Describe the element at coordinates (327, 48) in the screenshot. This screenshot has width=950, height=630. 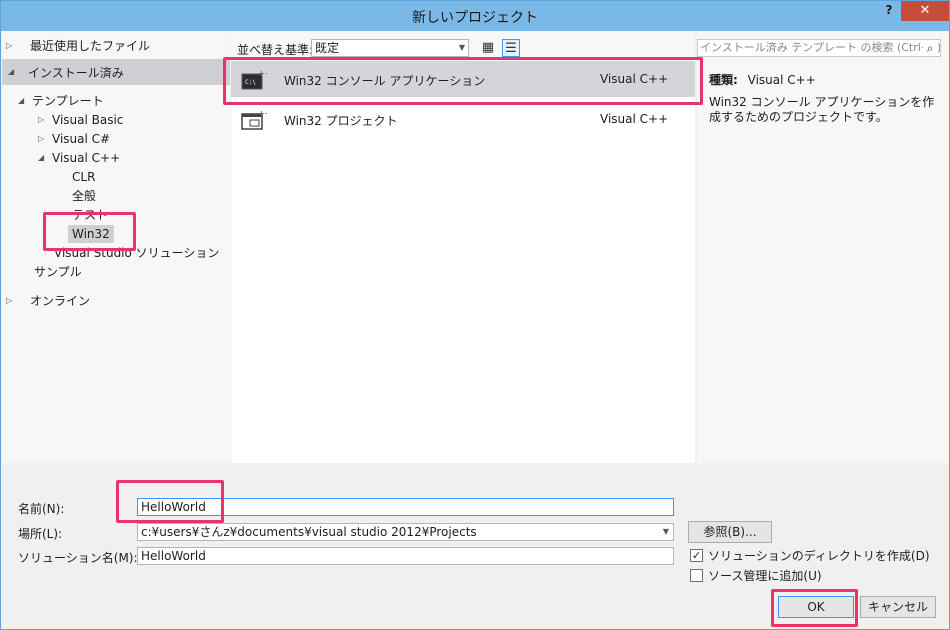
I see `sort-value: 既定` at that location.